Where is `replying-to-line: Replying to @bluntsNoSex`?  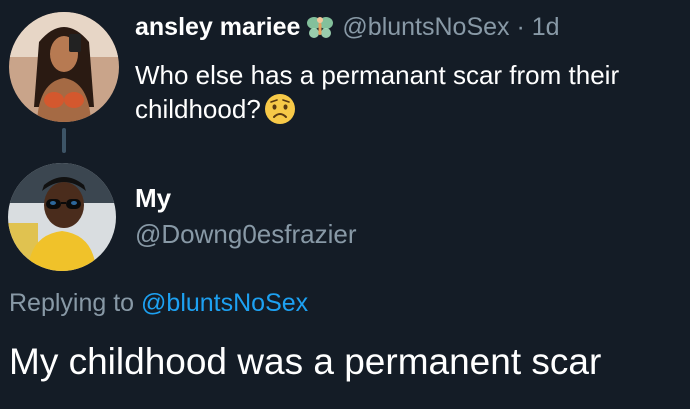 replying-to-line: Replying to @bluntsNoSex is located at coordinates (158, 303).